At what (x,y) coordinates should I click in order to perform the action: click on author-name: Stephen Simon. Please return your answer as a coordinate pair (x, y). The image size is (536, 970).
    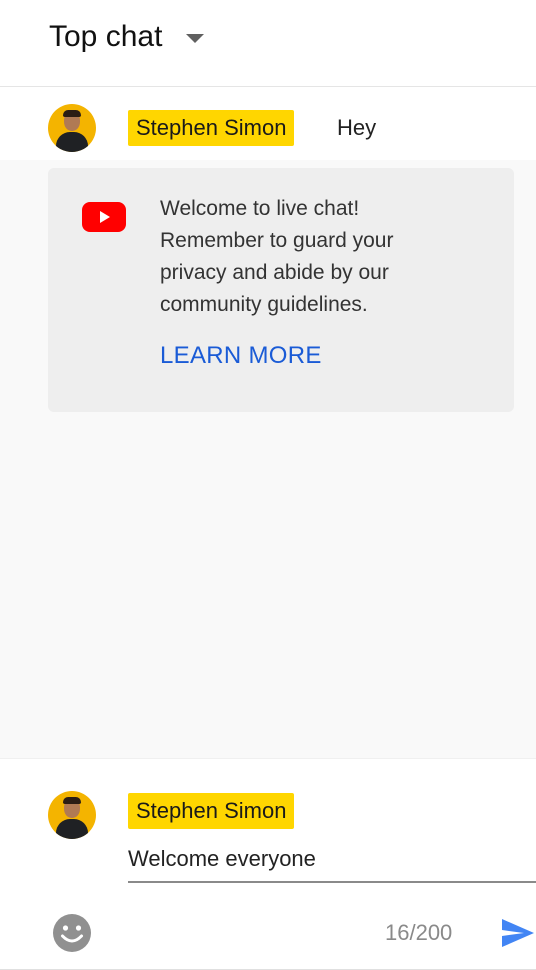
    Looking at the image, I should click on (211, 128).